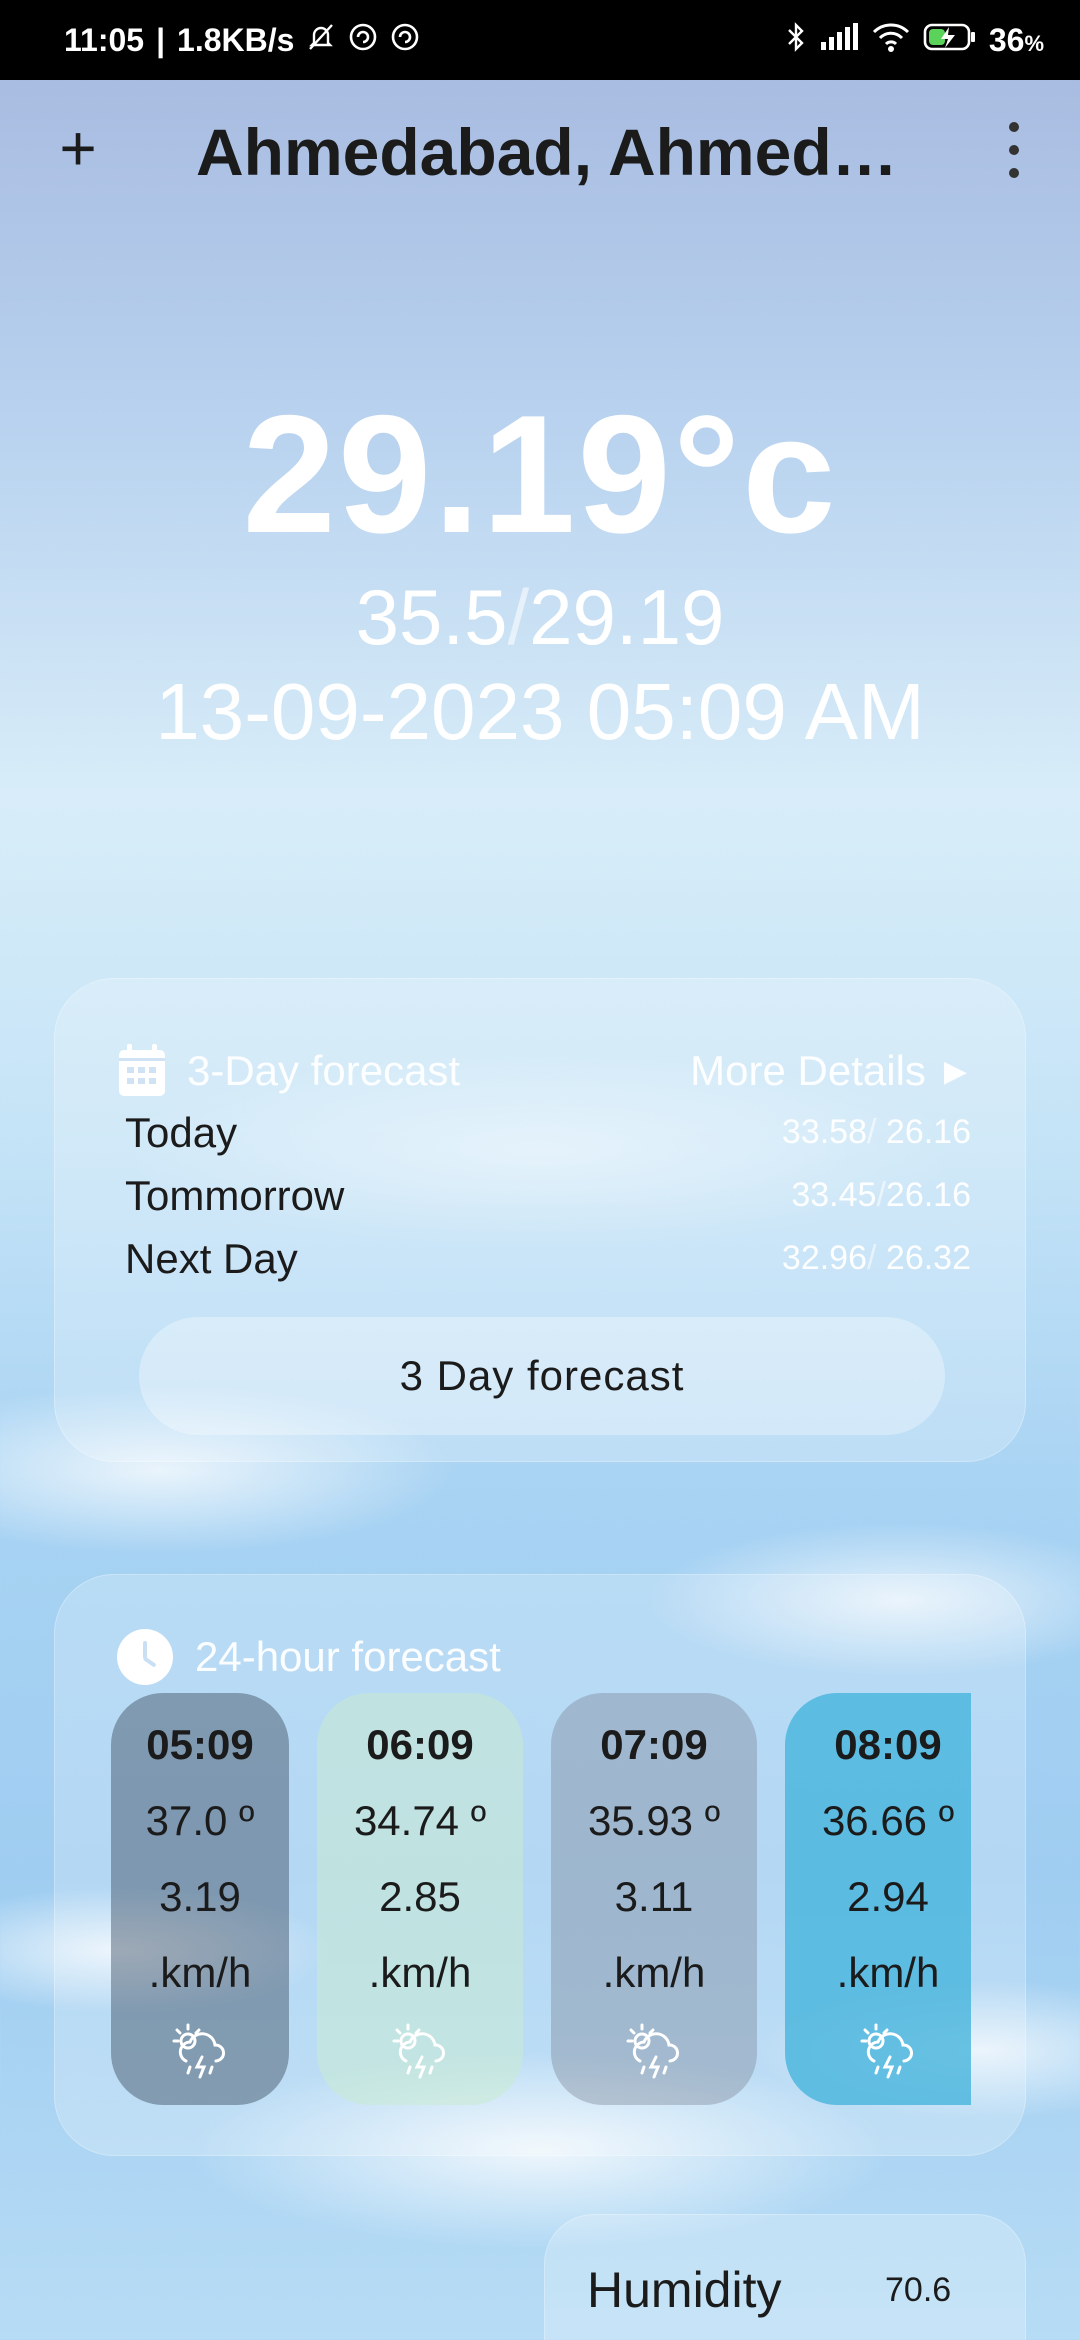  I want to click on hour-wind-speed: 2.94, so click(888, 1896).